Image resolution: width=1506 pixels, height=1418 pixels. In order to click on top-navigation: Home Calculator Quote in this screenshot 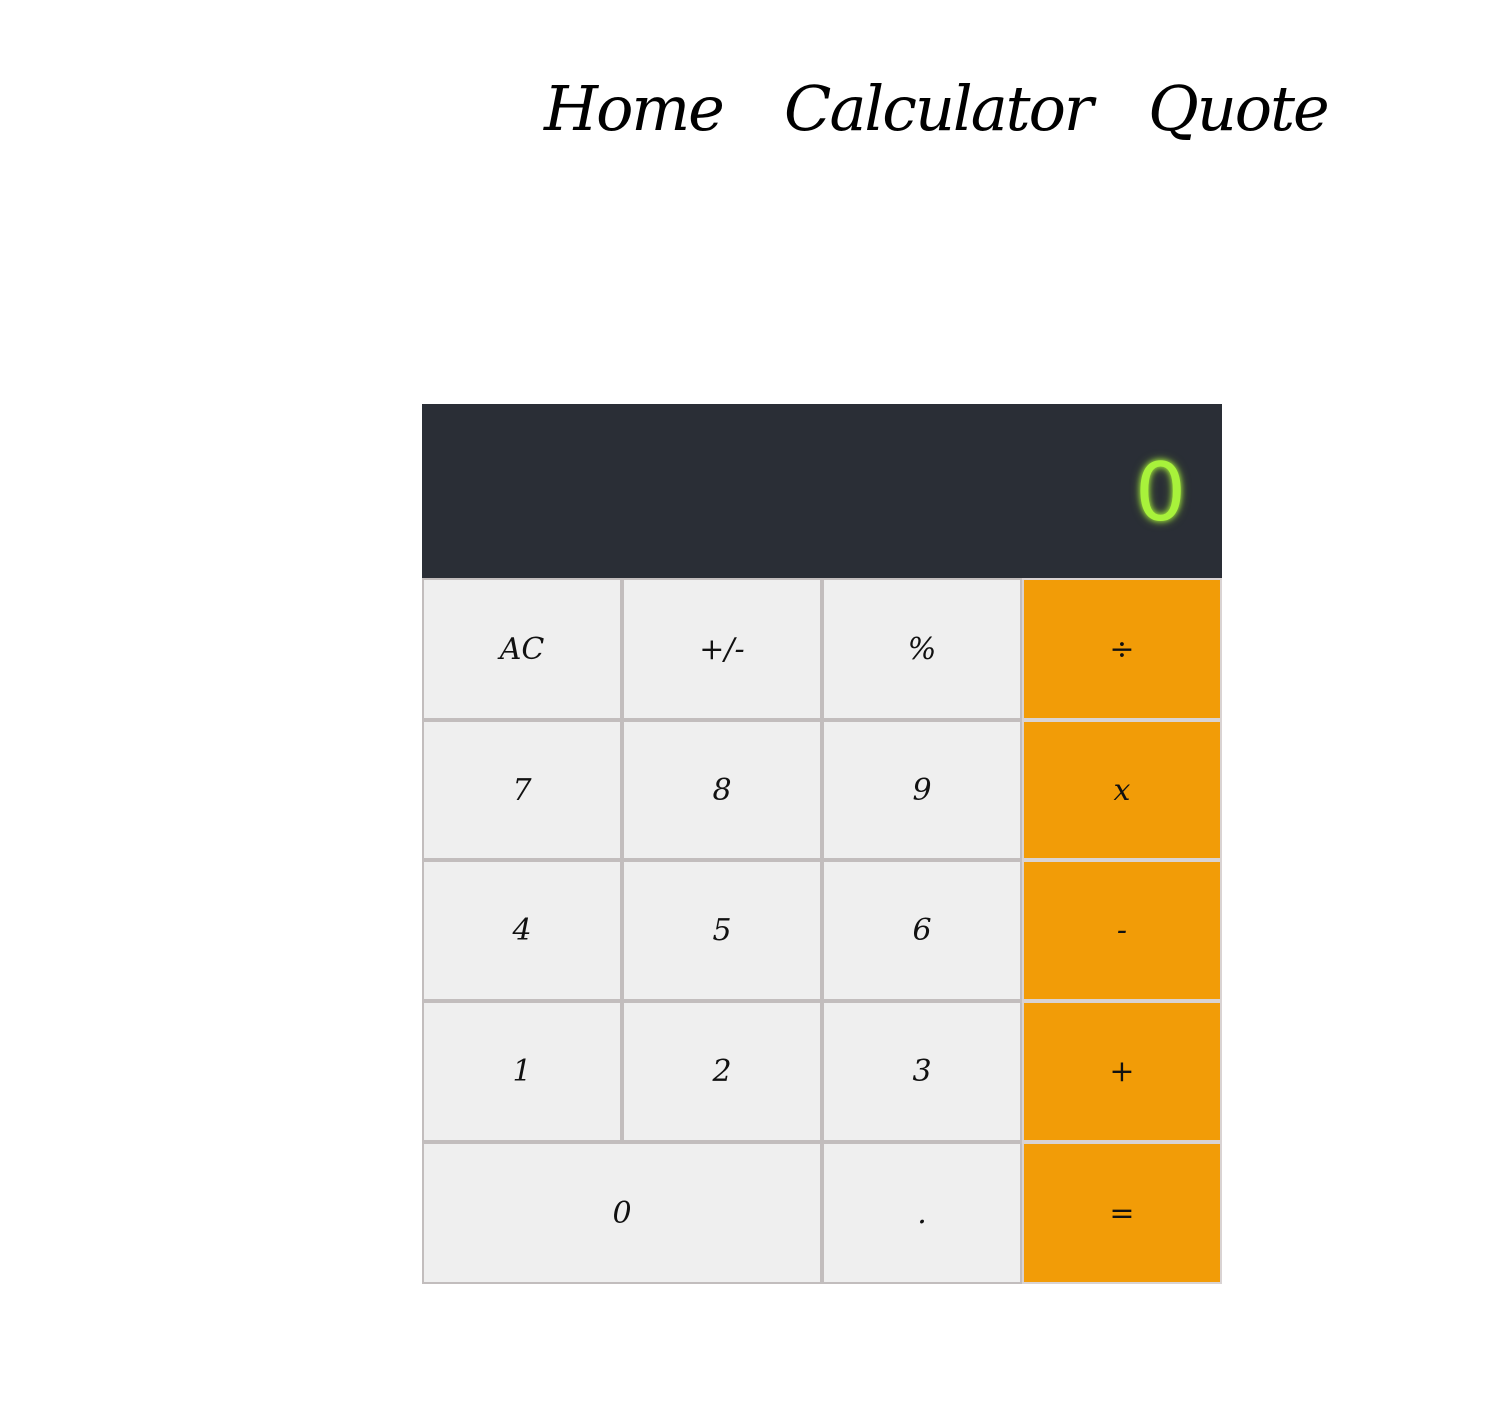, I will do `click(940, 109)`.